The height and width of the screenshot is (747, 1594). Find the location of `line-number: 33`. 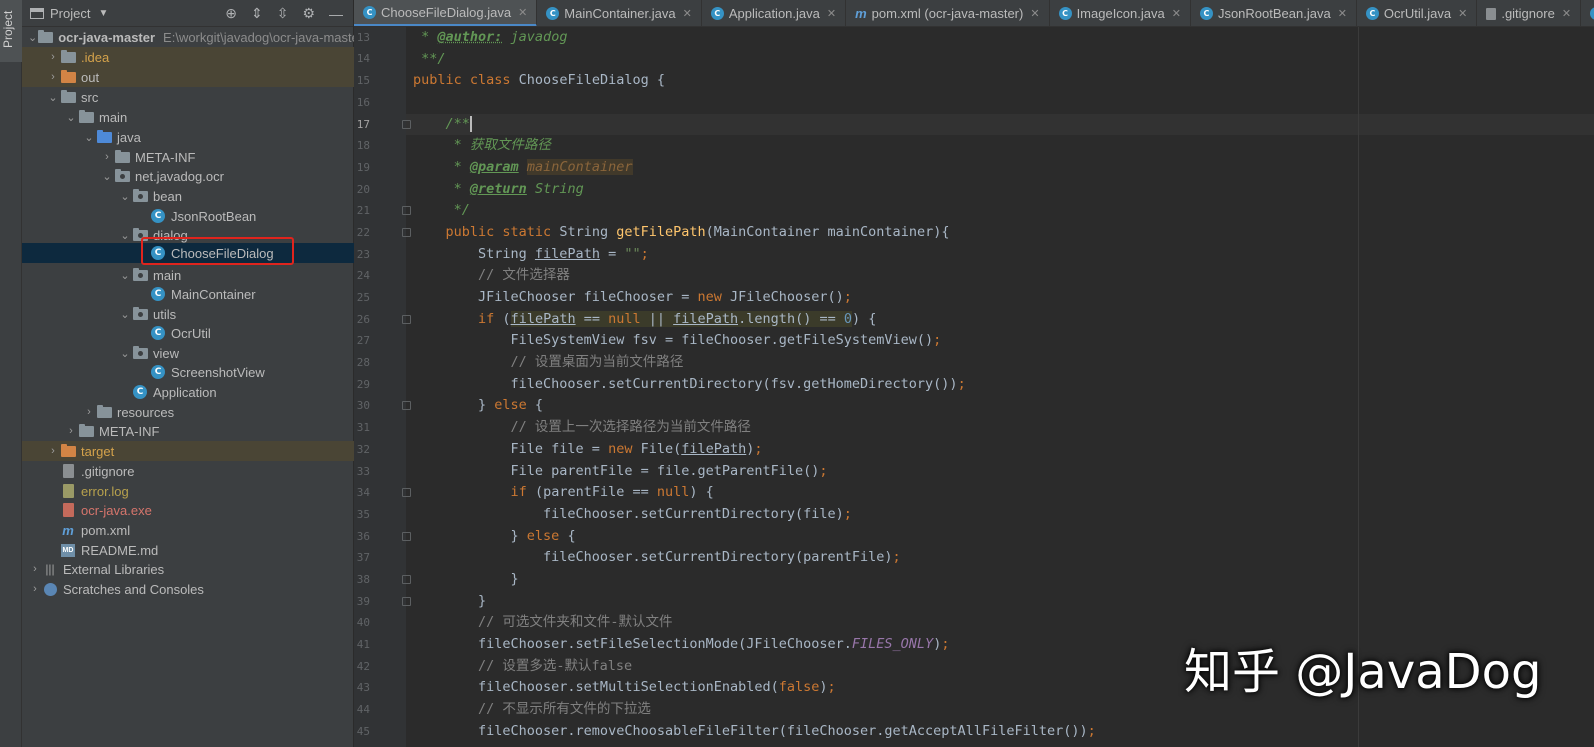

line-number: 33 is located at coordinates (363, 471).